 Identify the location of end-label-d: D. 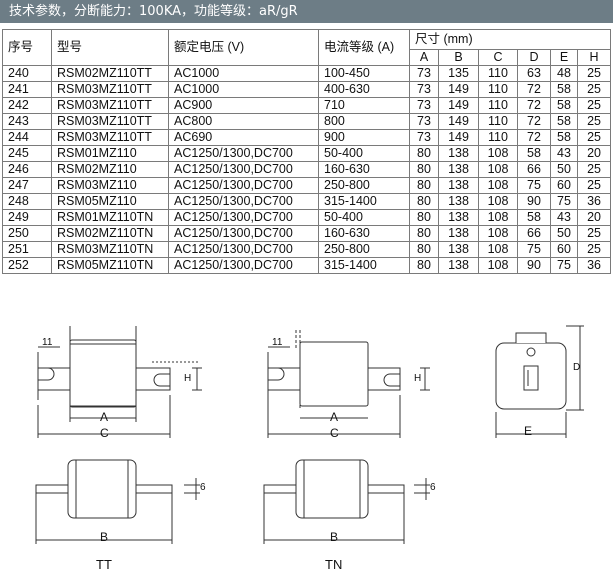
(577, 367).